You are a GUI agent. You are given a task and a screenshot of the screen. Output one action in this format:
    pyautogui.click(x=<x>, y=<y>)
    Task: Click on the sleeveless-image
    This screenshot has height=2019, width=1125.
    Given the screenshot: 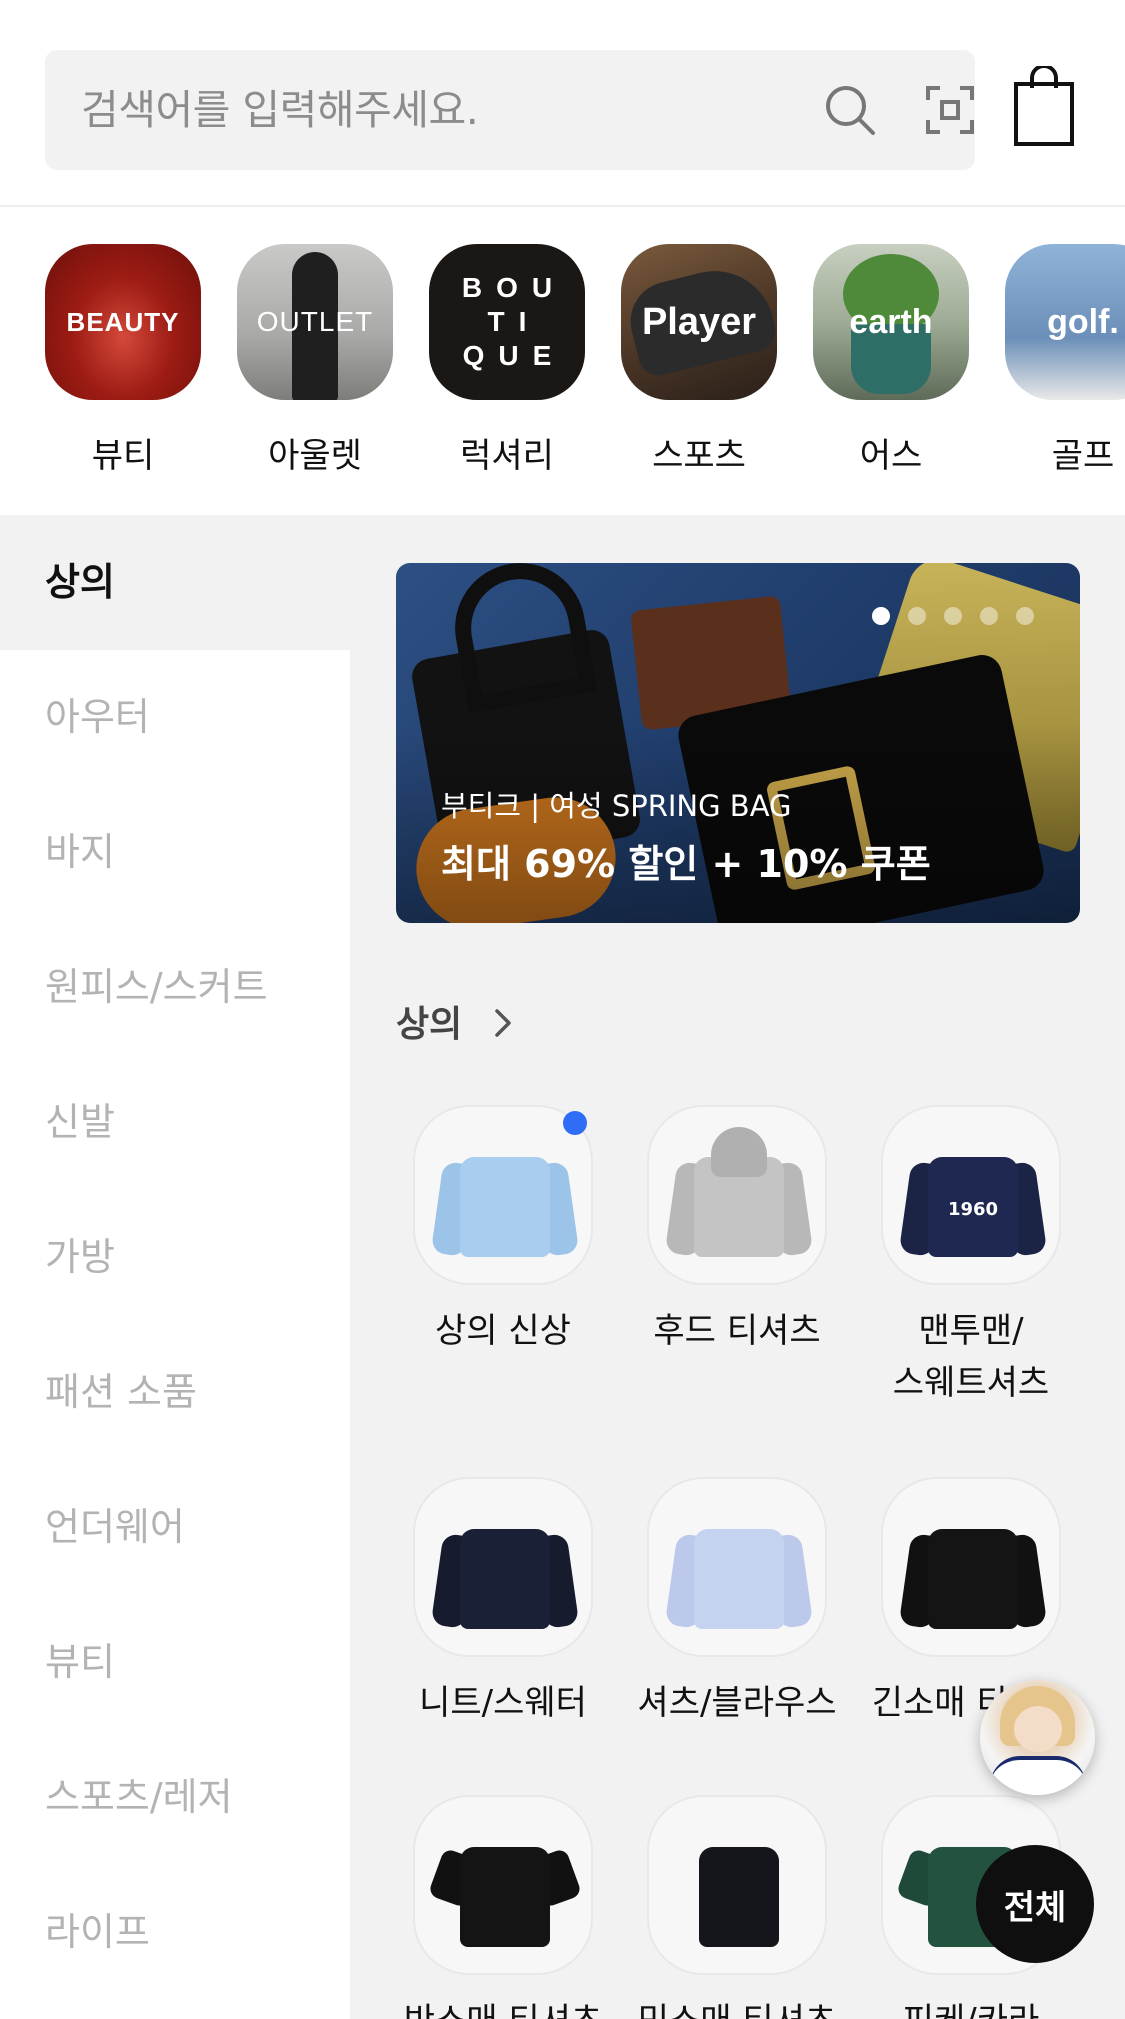 What is the action you would take?
    pyautogui.click(x=739, y=1897)
    